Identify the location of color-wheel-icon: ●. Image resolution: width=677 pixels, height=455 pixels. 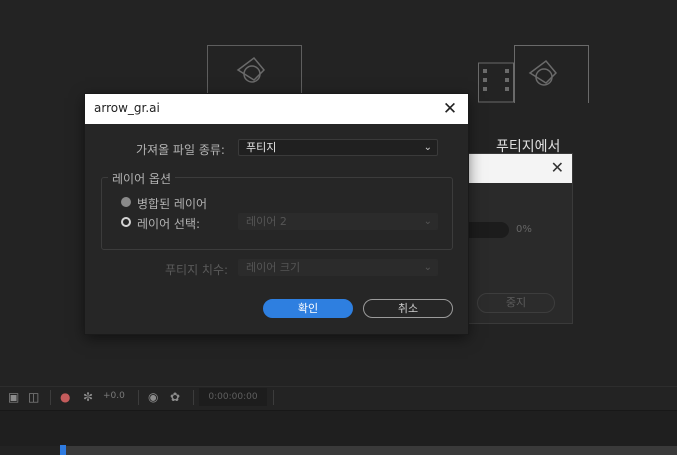
(65, 397).